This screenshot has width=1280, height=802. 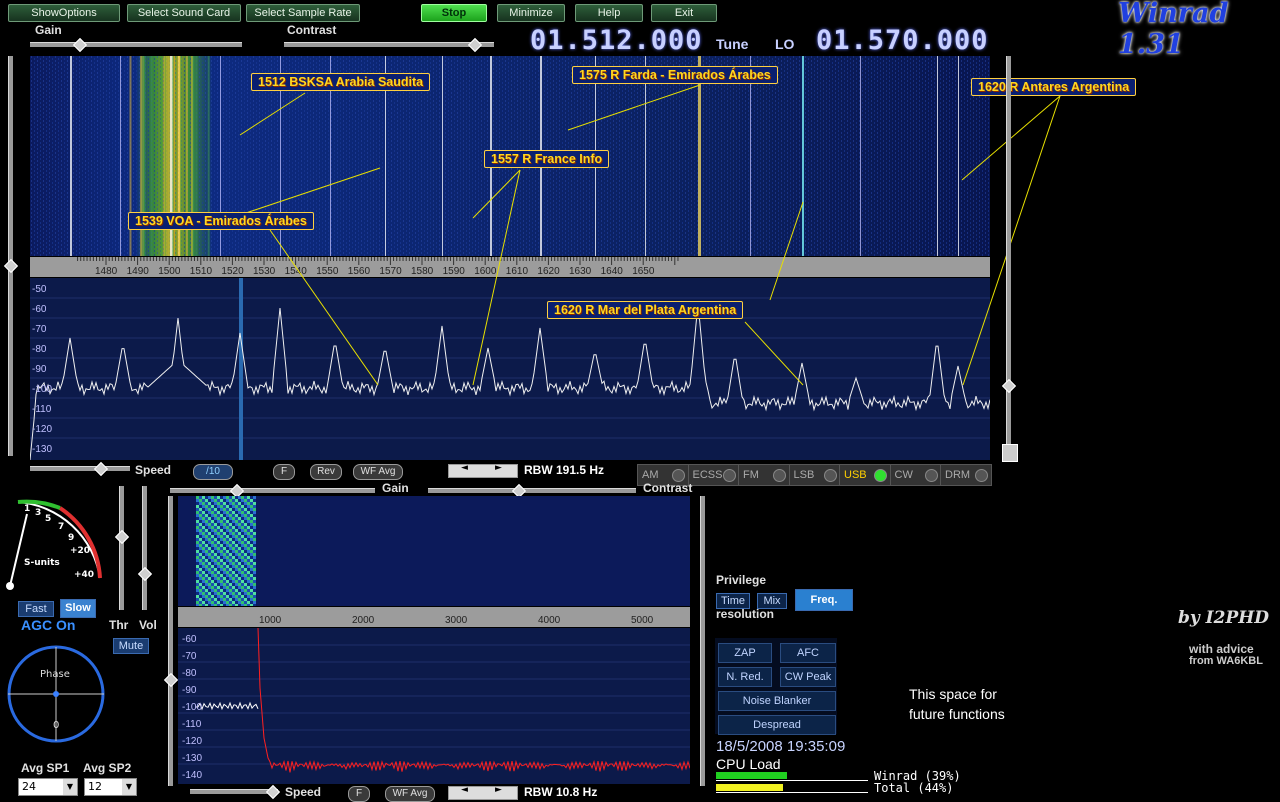 What do you see at coordinates (684, 13) in the screenshot?
I see `exit-button: Exit` at bounding box center [684, 13].